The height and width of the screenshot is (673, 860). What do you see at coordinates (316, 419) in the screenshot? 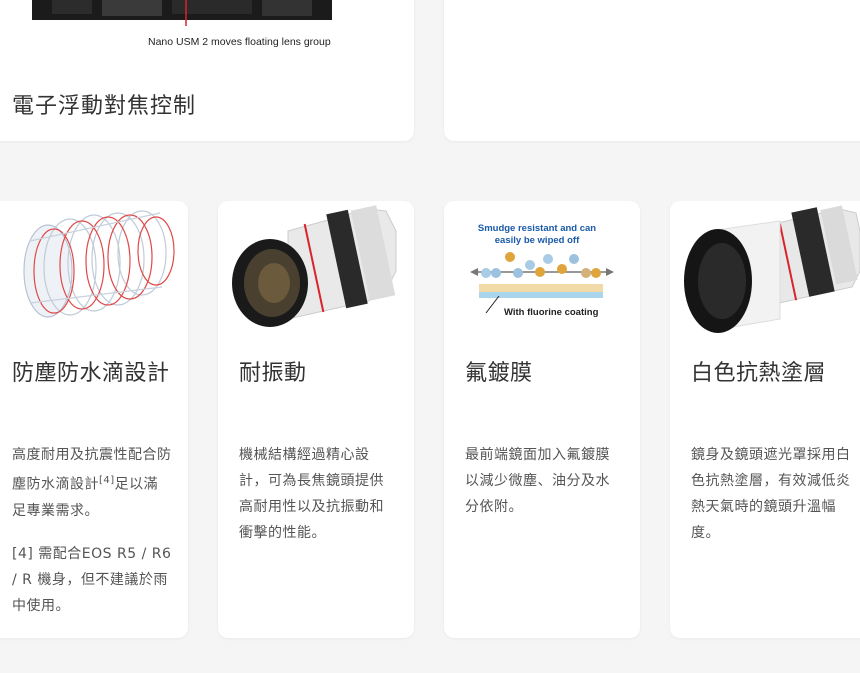
I see `feature-card-vibration: 耐振動 機械結構經過精心設計，可為長焦鏡頭提供高耐用性以及抗振動和衝擊的性能。` at bounding box center [316, 419].